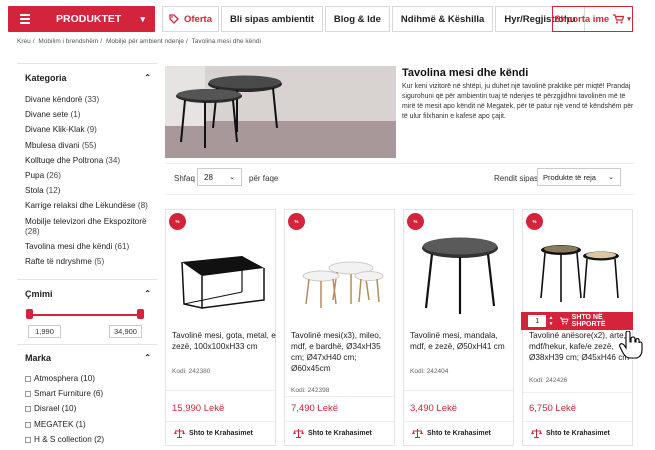  Describe the element at coordinates (596, 321) in the screenshot. I see `add-to-cart-button: SHTO NË SHPORTË` at that location.